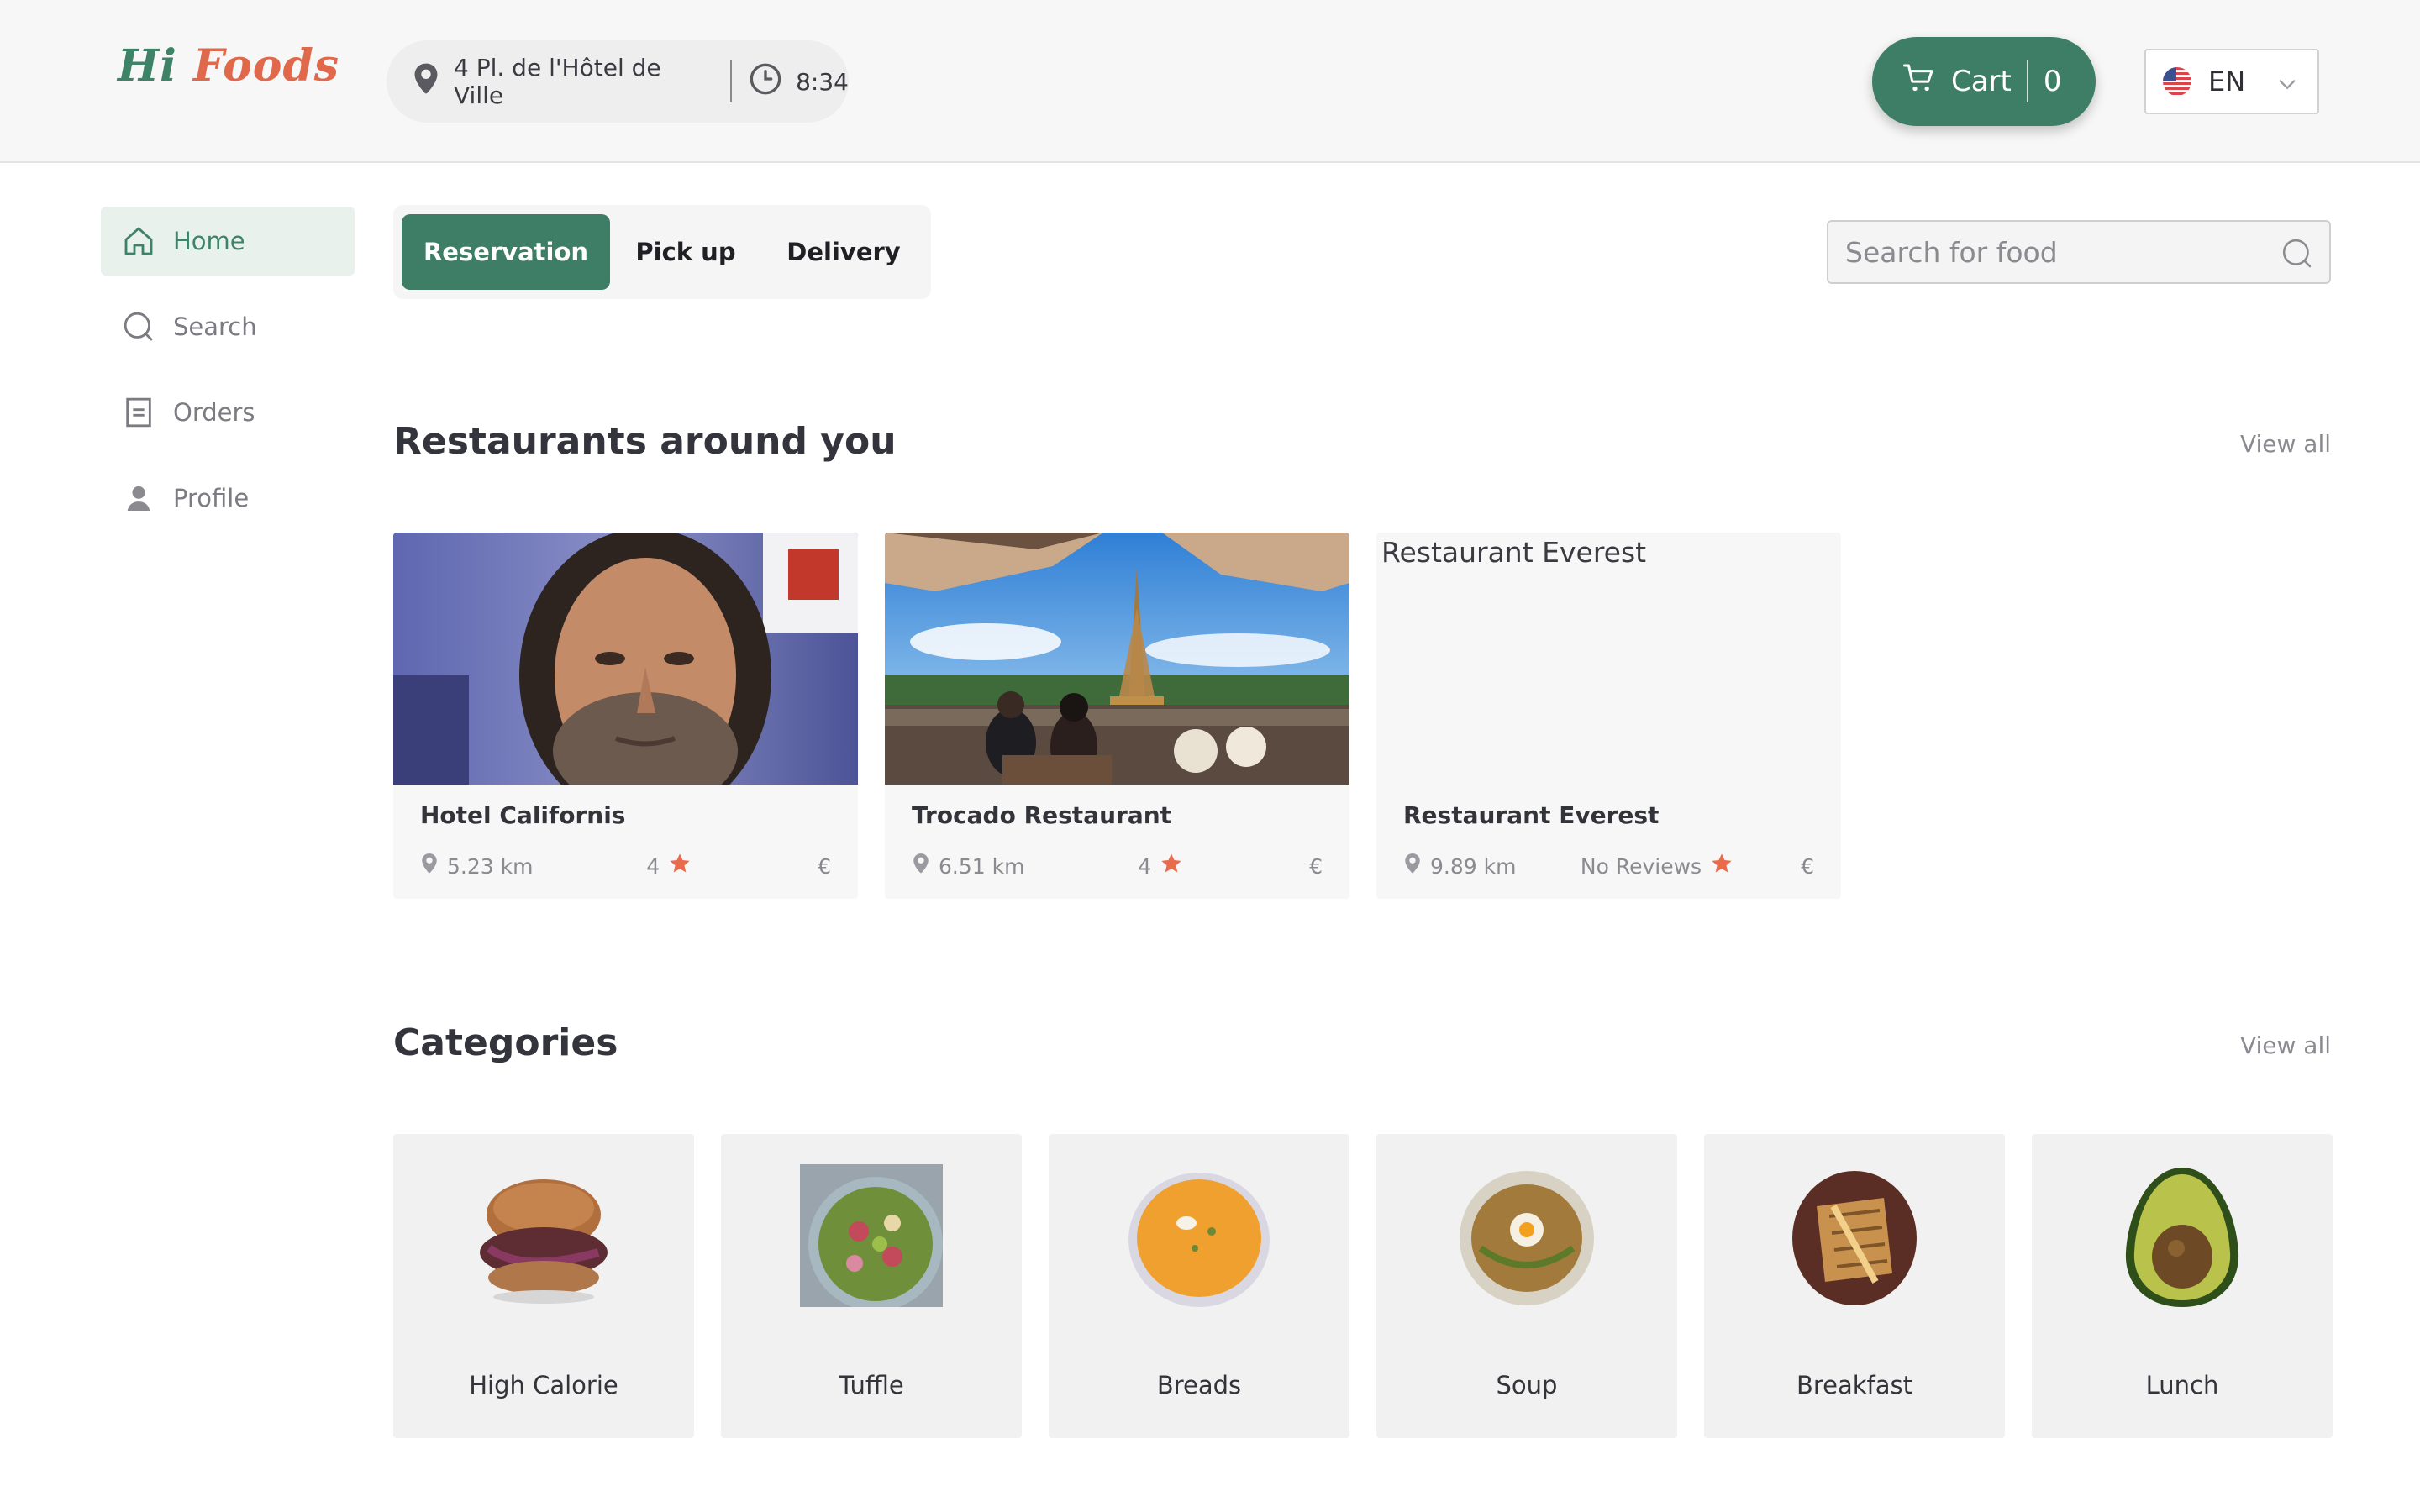  Describe the element at coordinates (1199, 1385) in the screenshot. I see `category-name: Breads` at that location.